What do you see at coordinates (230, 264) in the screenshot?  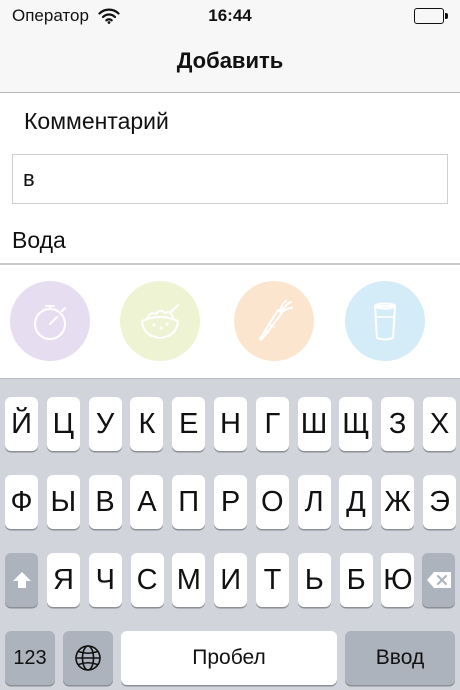 I see `divider` at bounding box center [230, 264].